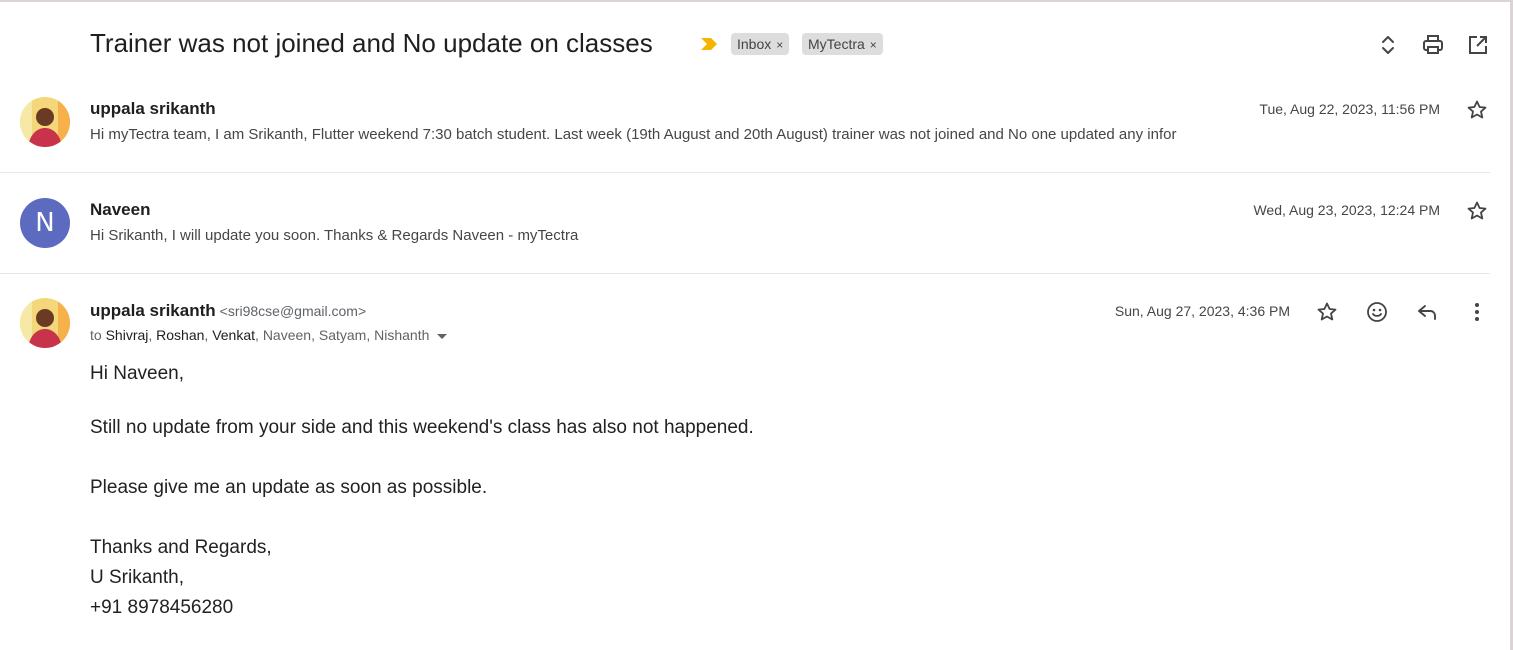  What do you see at coordinates (1388, 45) in the screenshot?
I see `expand-collapse-icon` at bounding box center [1388, 45].